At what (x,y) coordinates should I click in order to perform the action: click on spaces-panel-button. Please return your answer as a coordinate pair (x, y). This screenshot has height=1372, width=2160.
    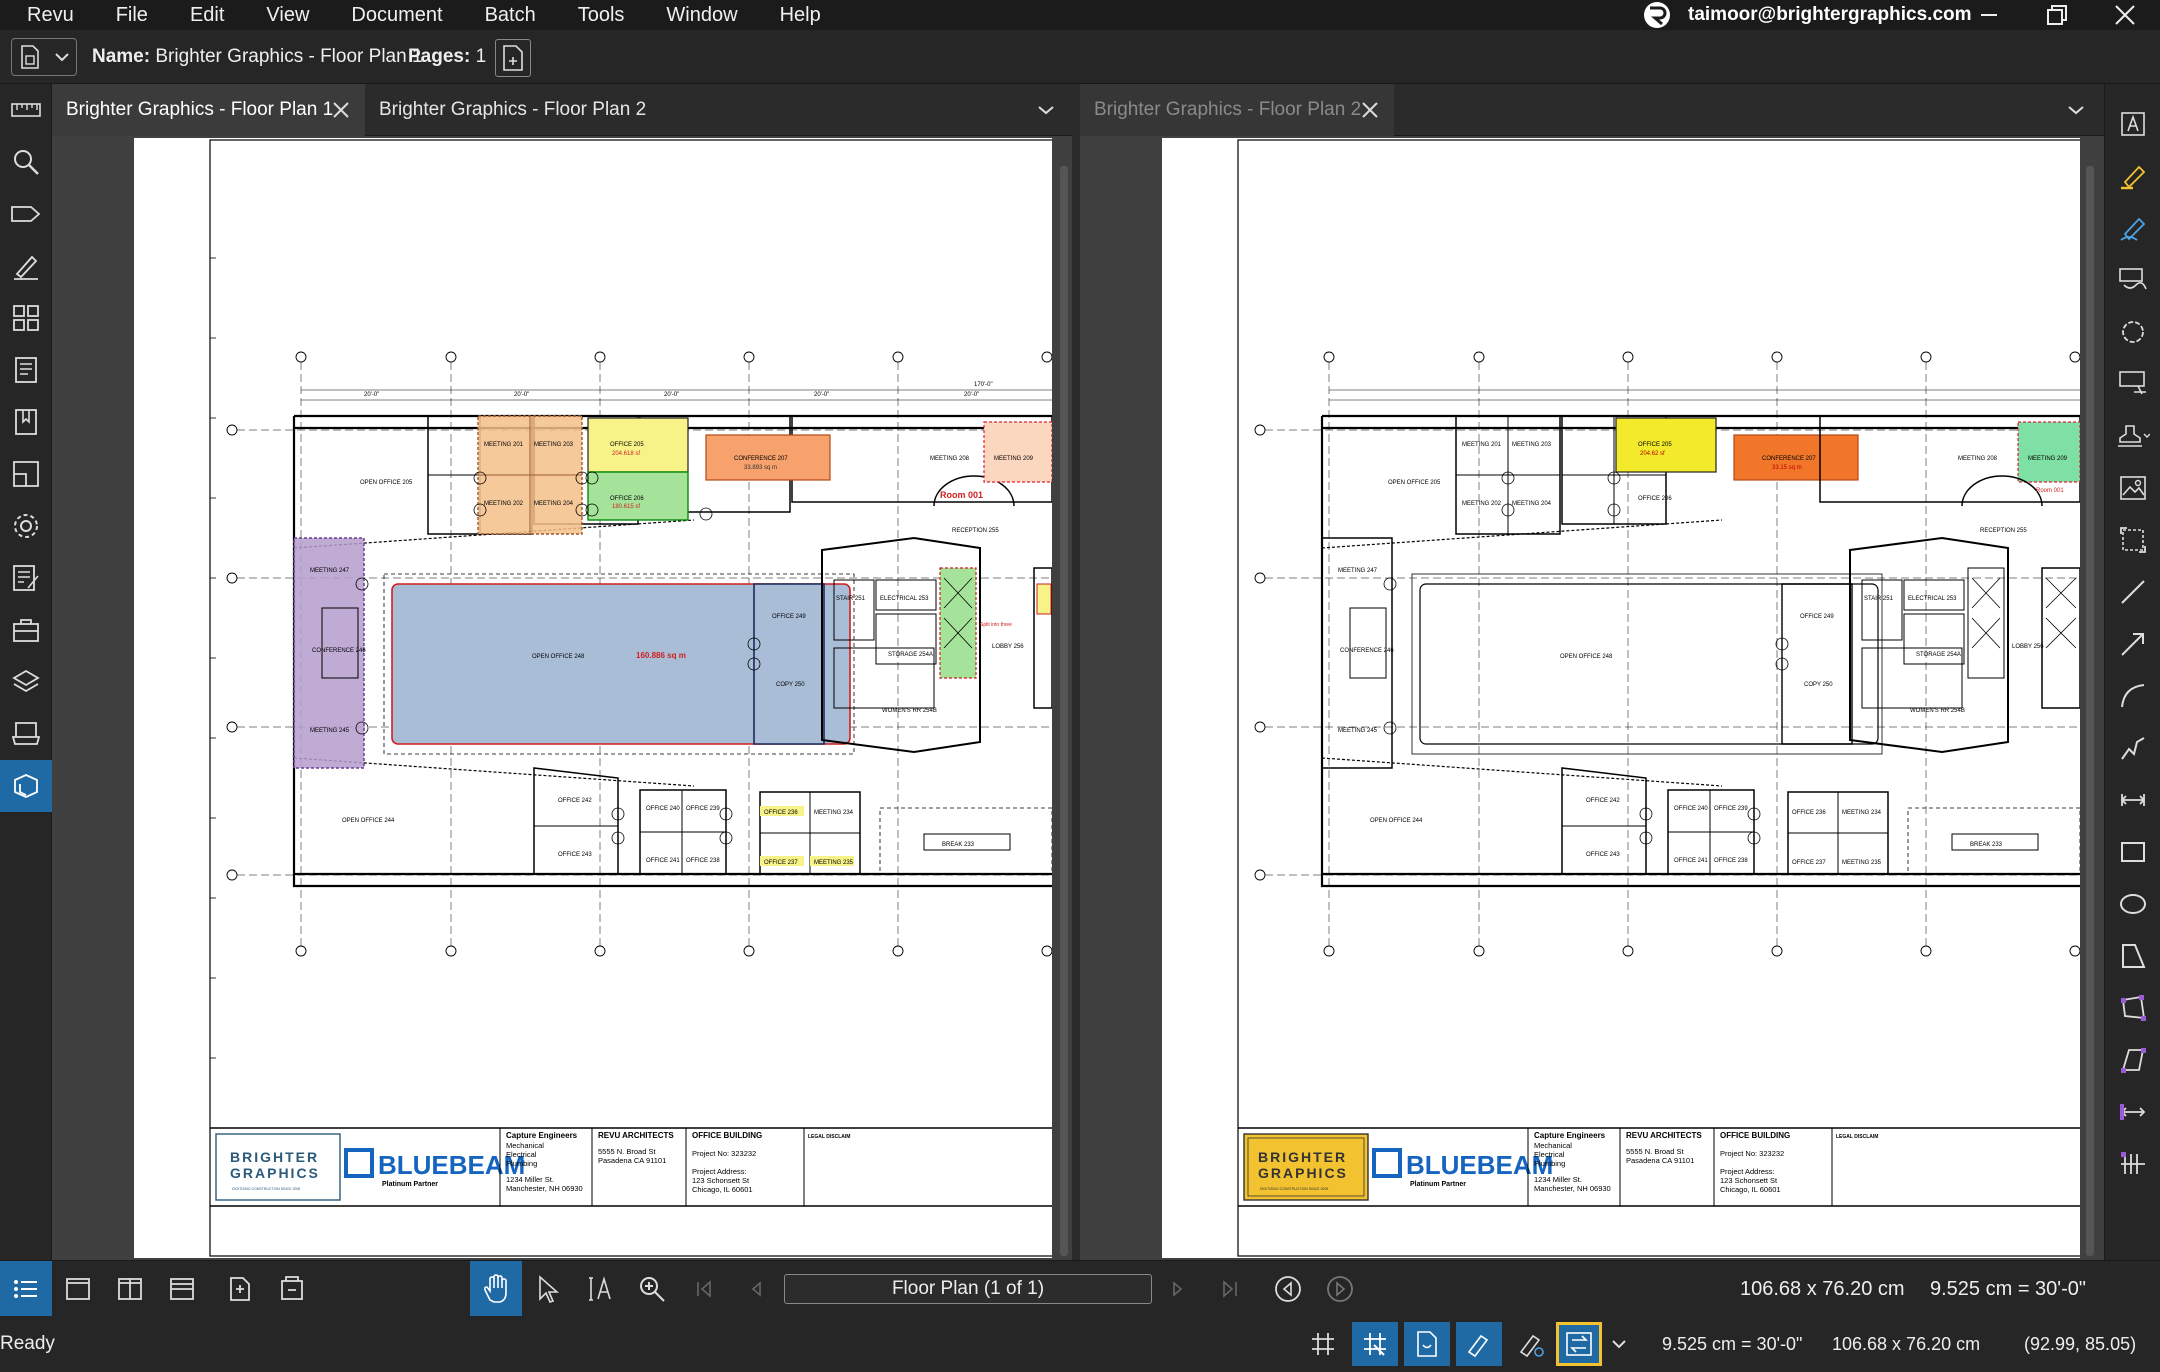
    Looking at the image, I should click on (26, 786).